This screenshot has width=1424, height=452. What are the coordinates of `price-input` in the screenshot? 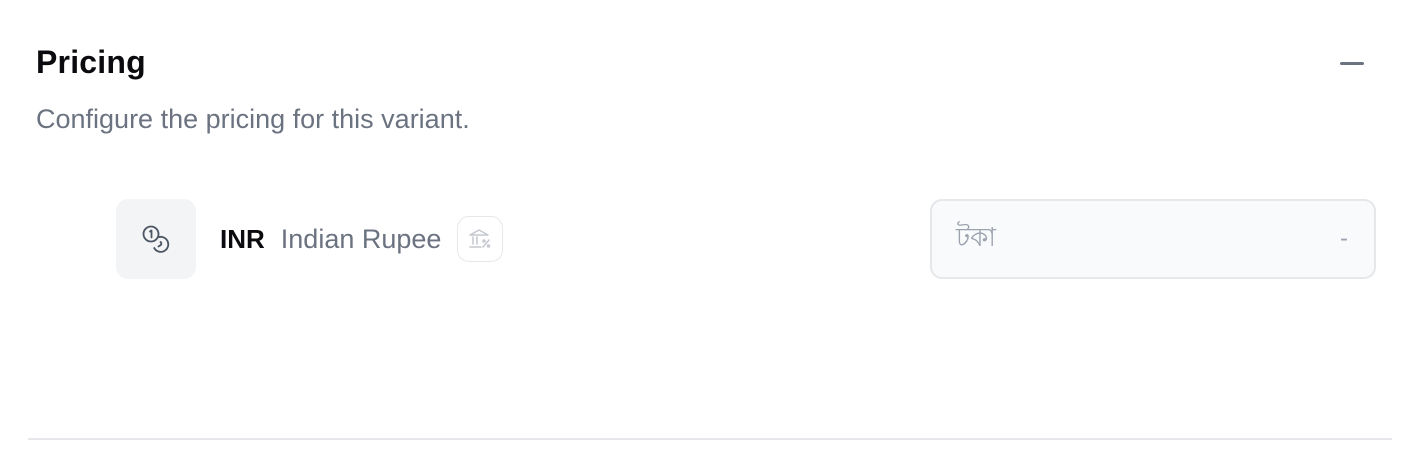 It's located at (1171, 239).